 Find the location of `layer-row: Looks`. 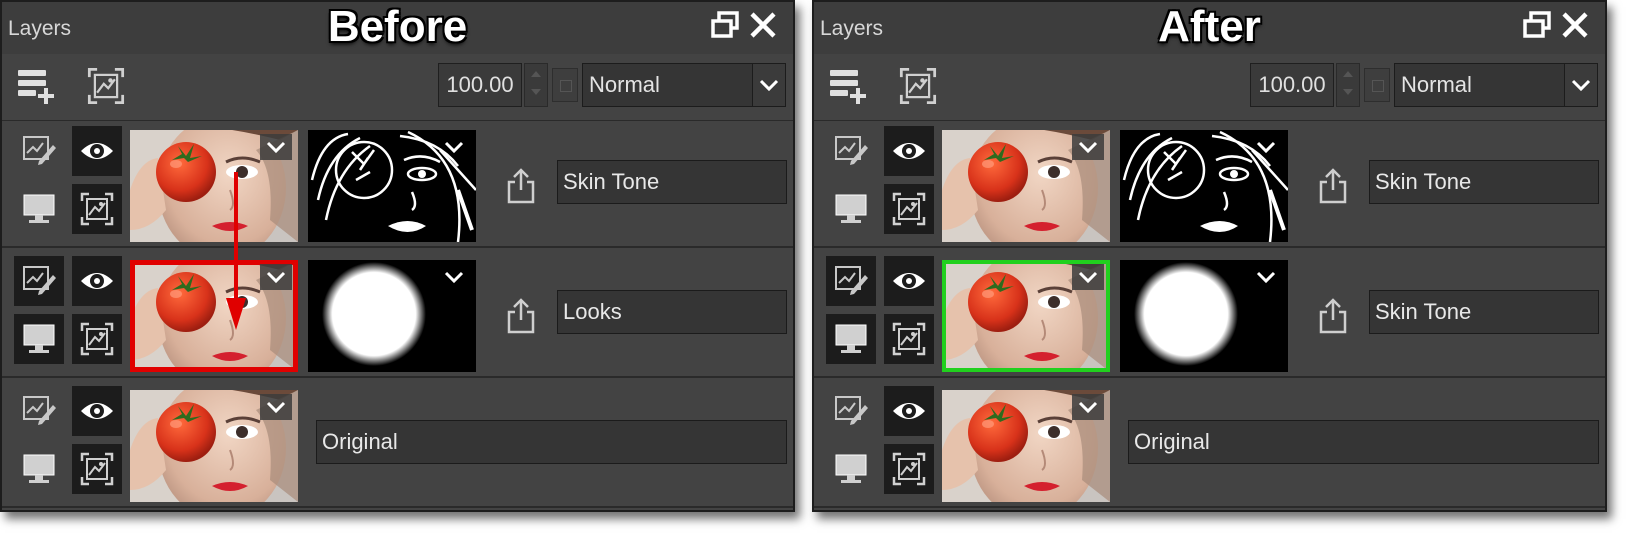

layer-row: Looks is located at coordinates (397, 315).